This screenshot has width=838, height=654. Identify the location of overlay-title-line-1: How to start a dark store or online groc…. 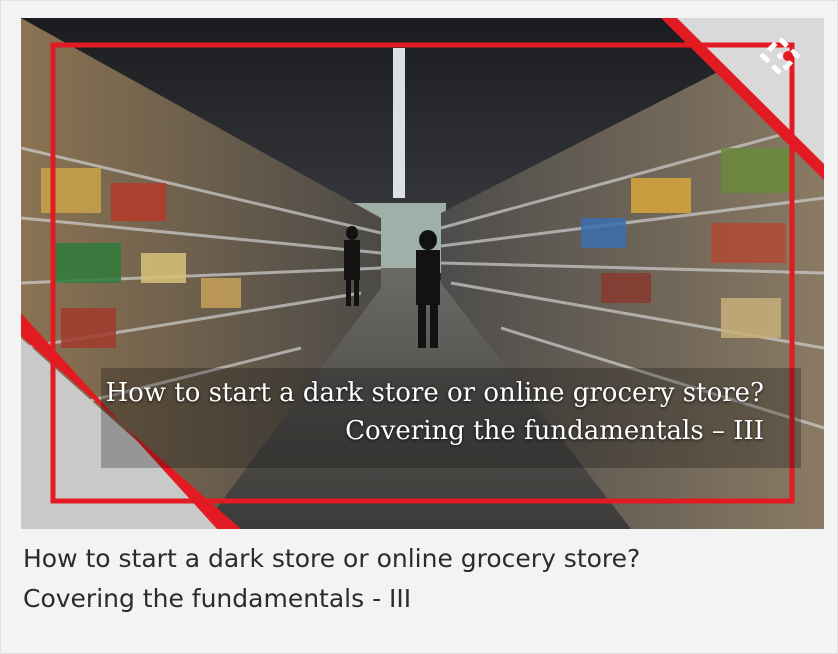
(434, 393).